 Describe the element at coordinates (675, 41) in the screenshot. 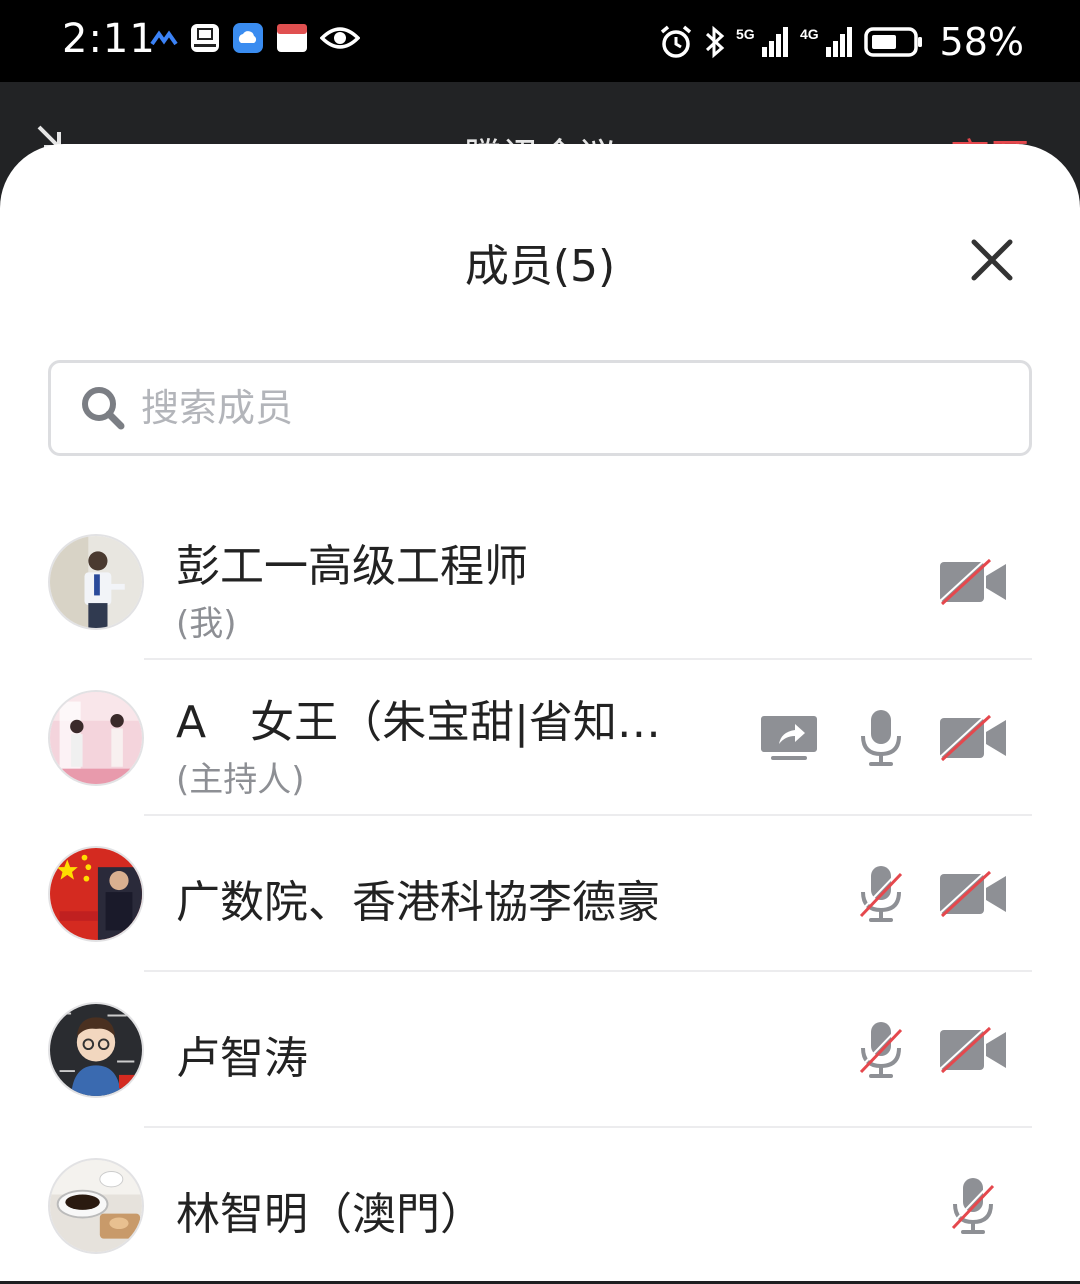

I see `alarm-icon` at that location.